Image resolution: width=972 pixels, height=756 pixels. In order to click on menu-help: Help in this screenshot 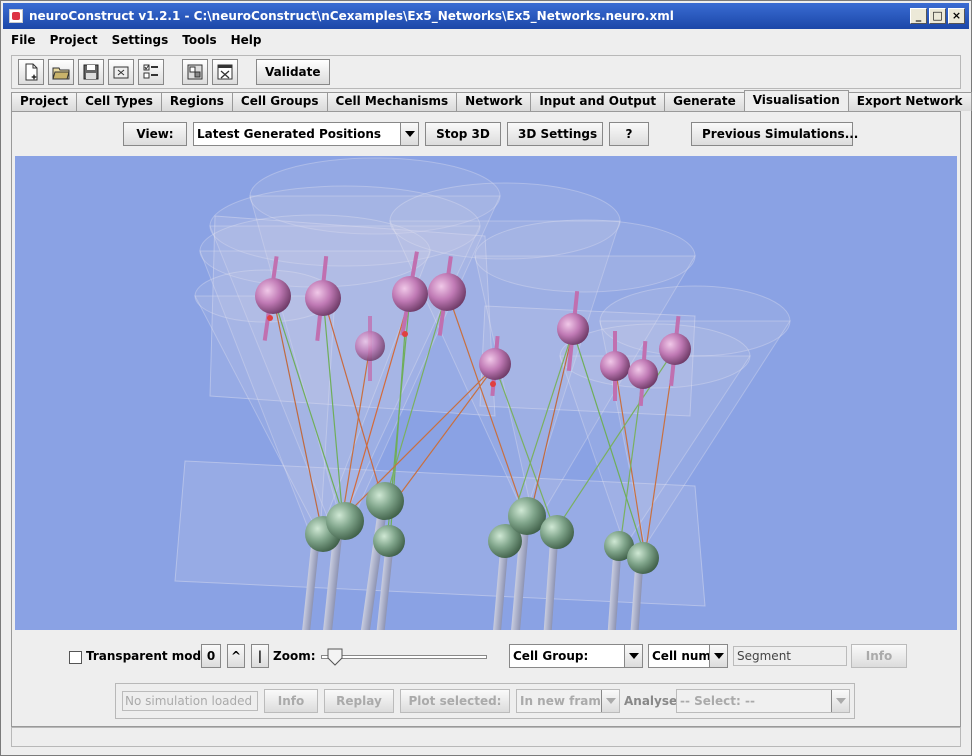, I will do `click(246, 40)`.